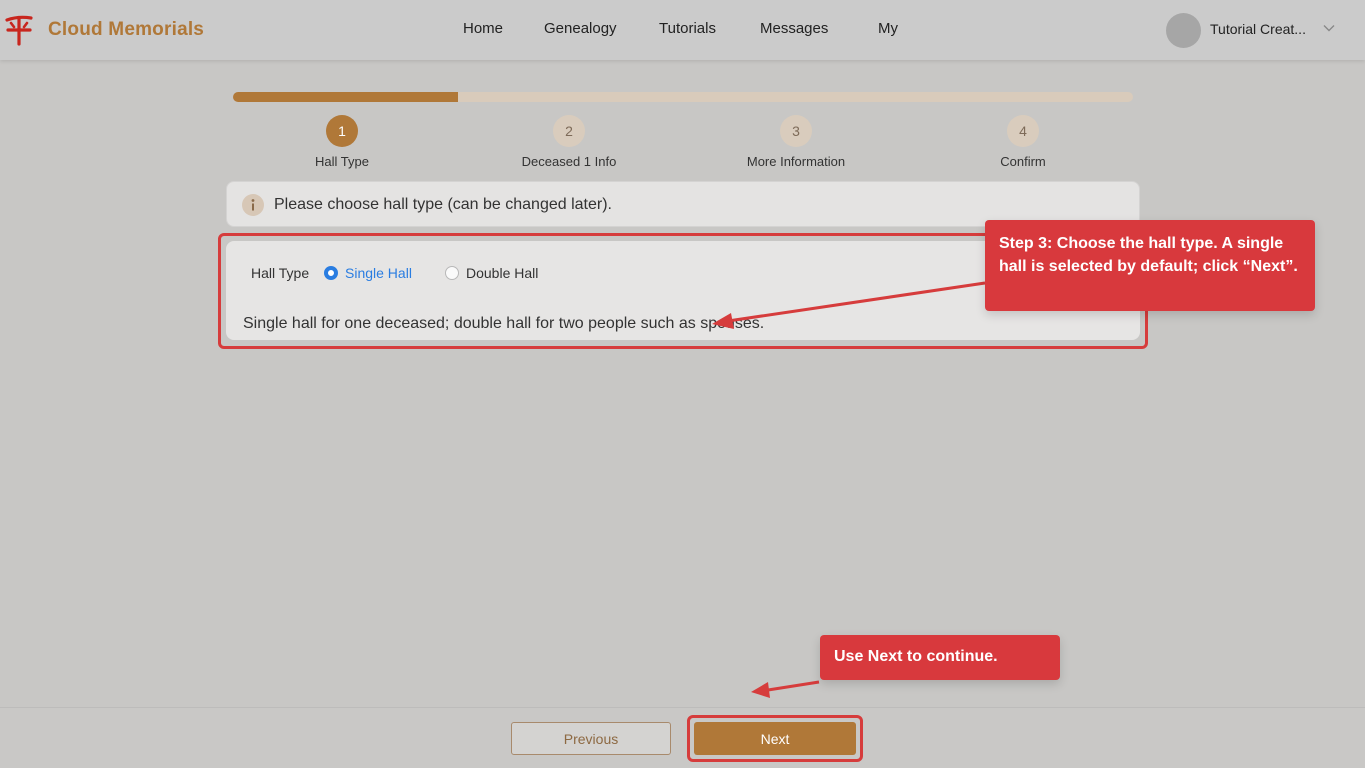  Describe the element at coordinates (280, 273) in the screenshot. I see `hall-type-label: Hall Type` at that location.